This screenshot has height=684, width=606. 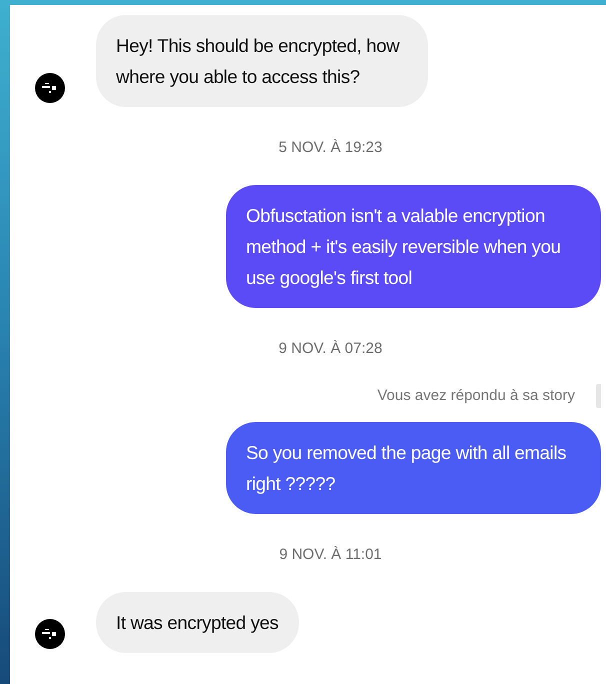 What do you see at coordinates (413, 468) in the screenshot?
I see `message-bubble: So you removed the page with all emails right ?????` at bounding box center [413, 468].